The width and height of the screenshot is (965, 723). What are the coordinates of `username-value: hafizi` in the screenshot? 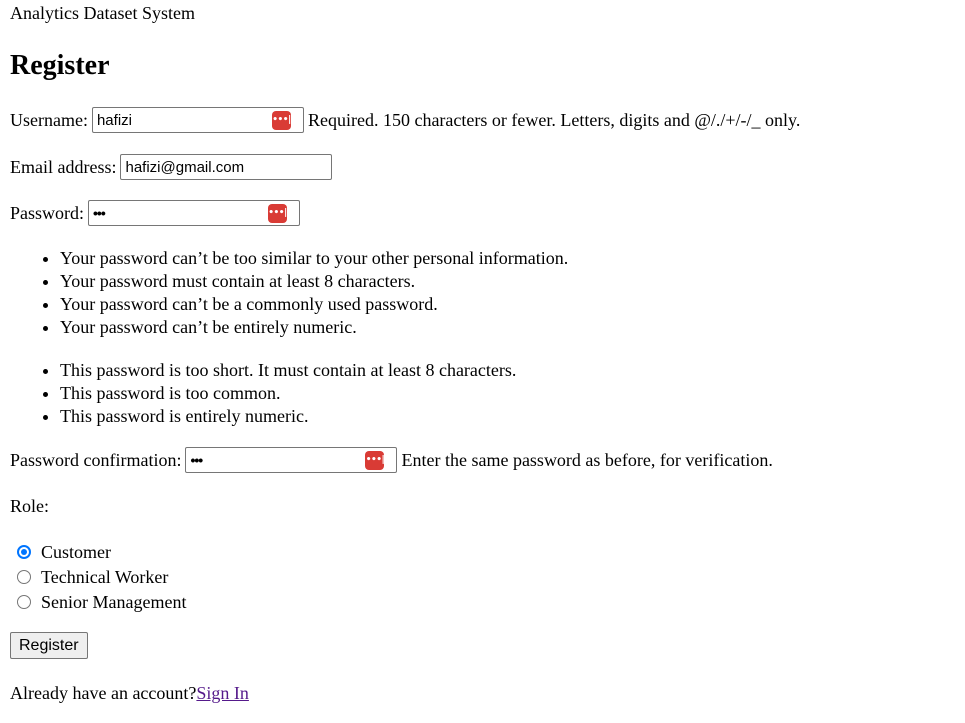 It's located at (114, 120).